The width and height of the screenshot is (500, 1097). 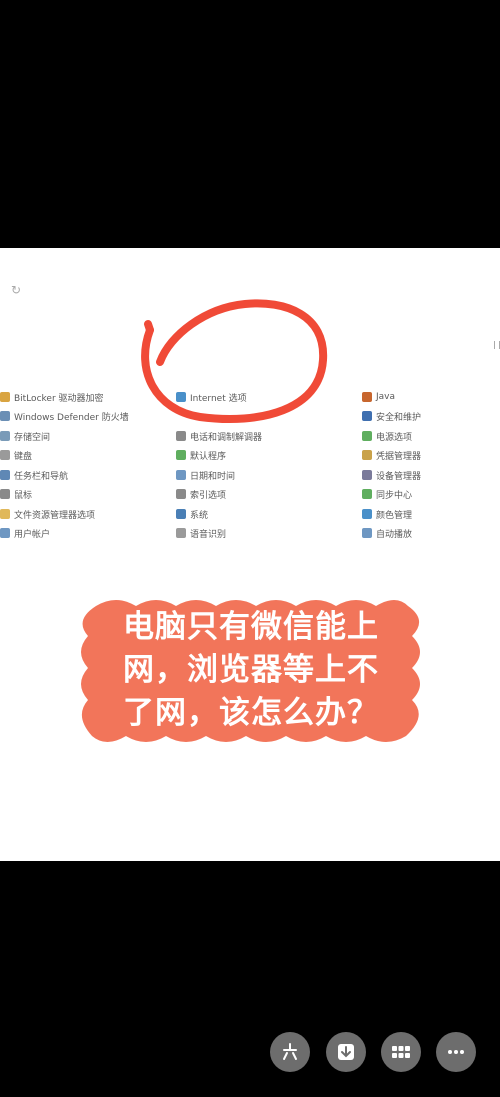 I want to click on cp-item-keyboard: 键盘, so click(x=16, y=455).